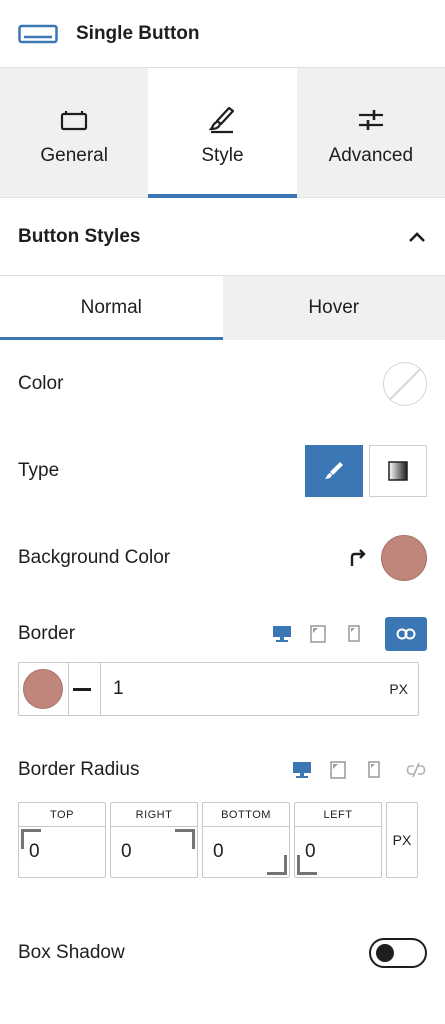 The width and height of the screenshot is (445, 1024). Describe the element at coordinates (371, 120) in the screenshot. I see `sliders-icon` at that location.